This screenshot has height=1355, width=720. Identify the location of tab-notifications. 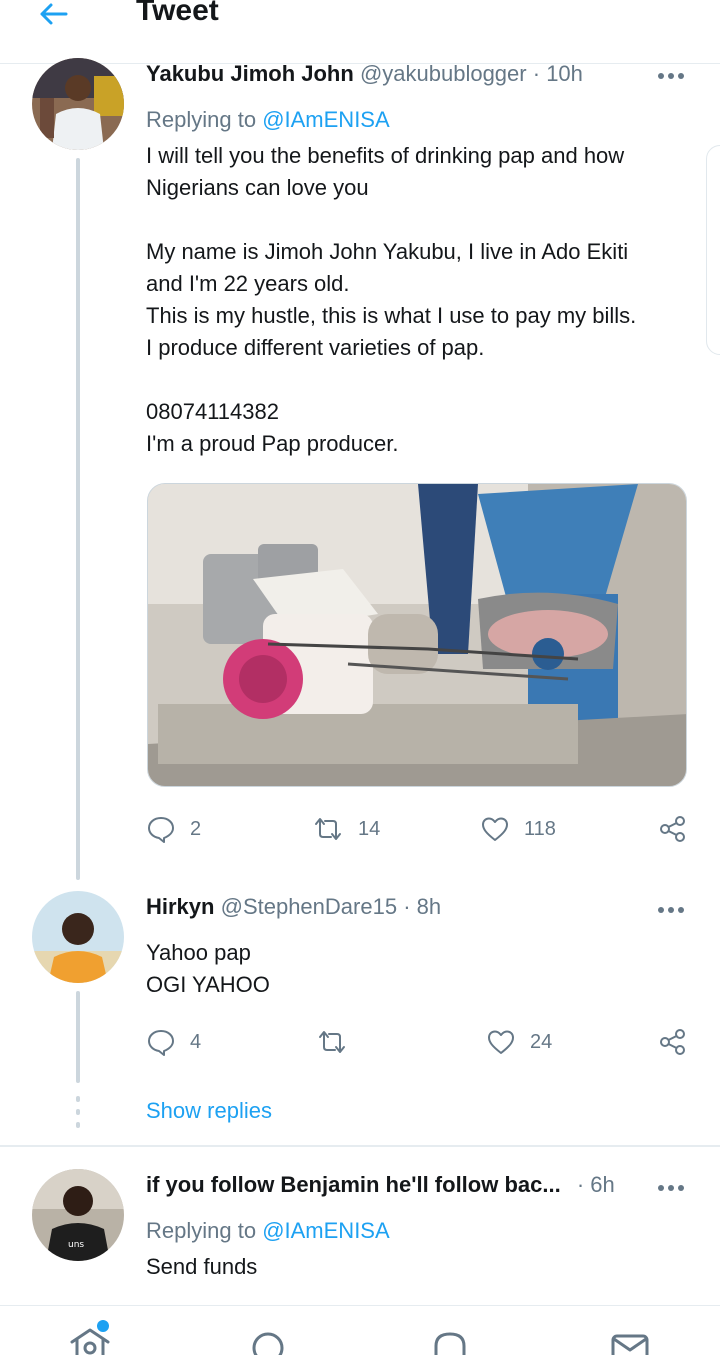
(450, 1333).